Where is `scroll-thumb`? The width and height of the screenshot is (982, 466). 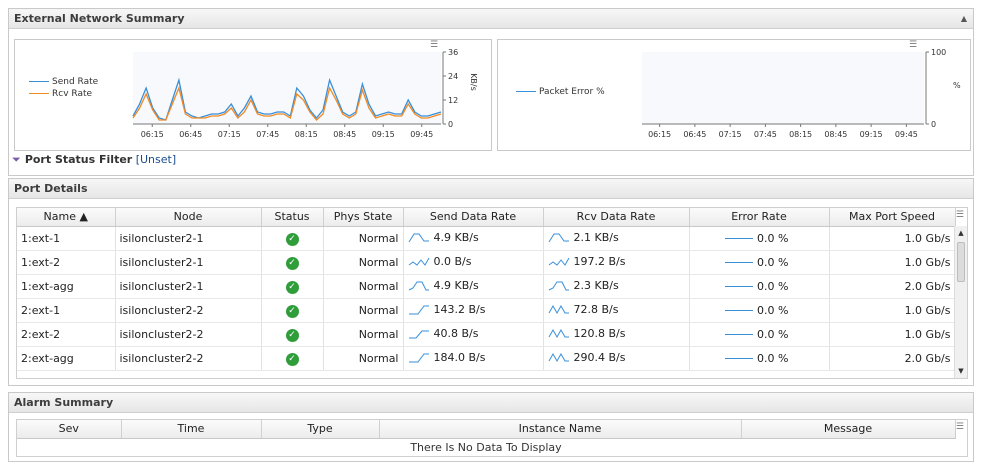 scroll-thumb is located at coordinates (961, 262).